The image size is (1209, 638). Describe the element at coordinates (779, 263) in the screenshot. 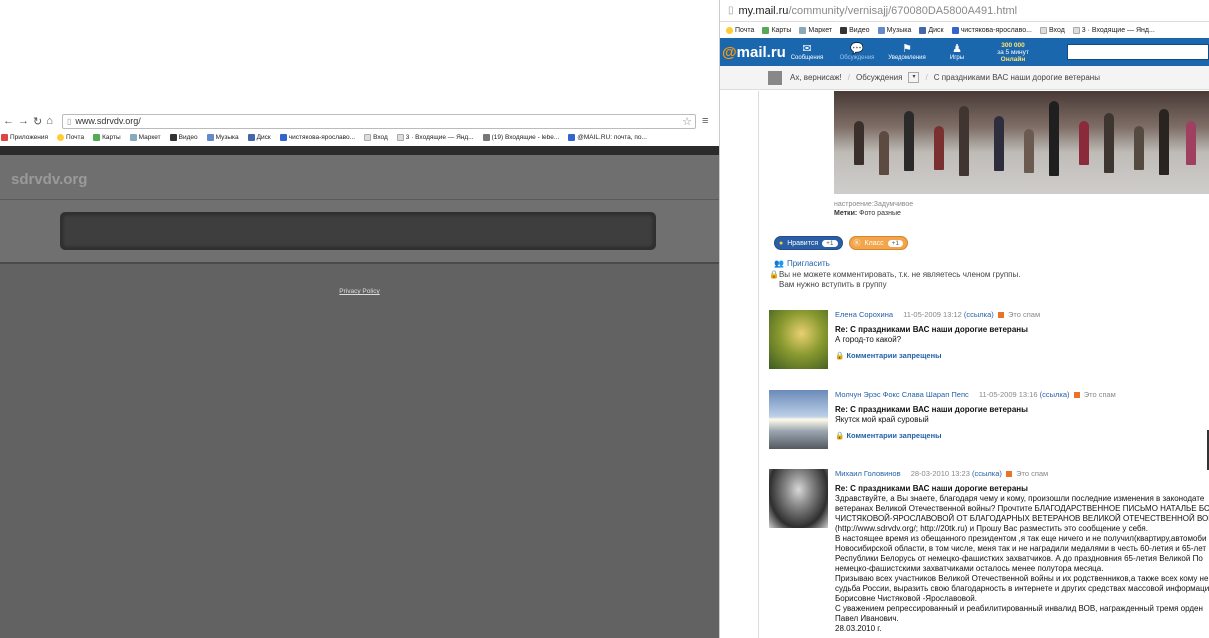

I see `people-icon: 👥` at that location.